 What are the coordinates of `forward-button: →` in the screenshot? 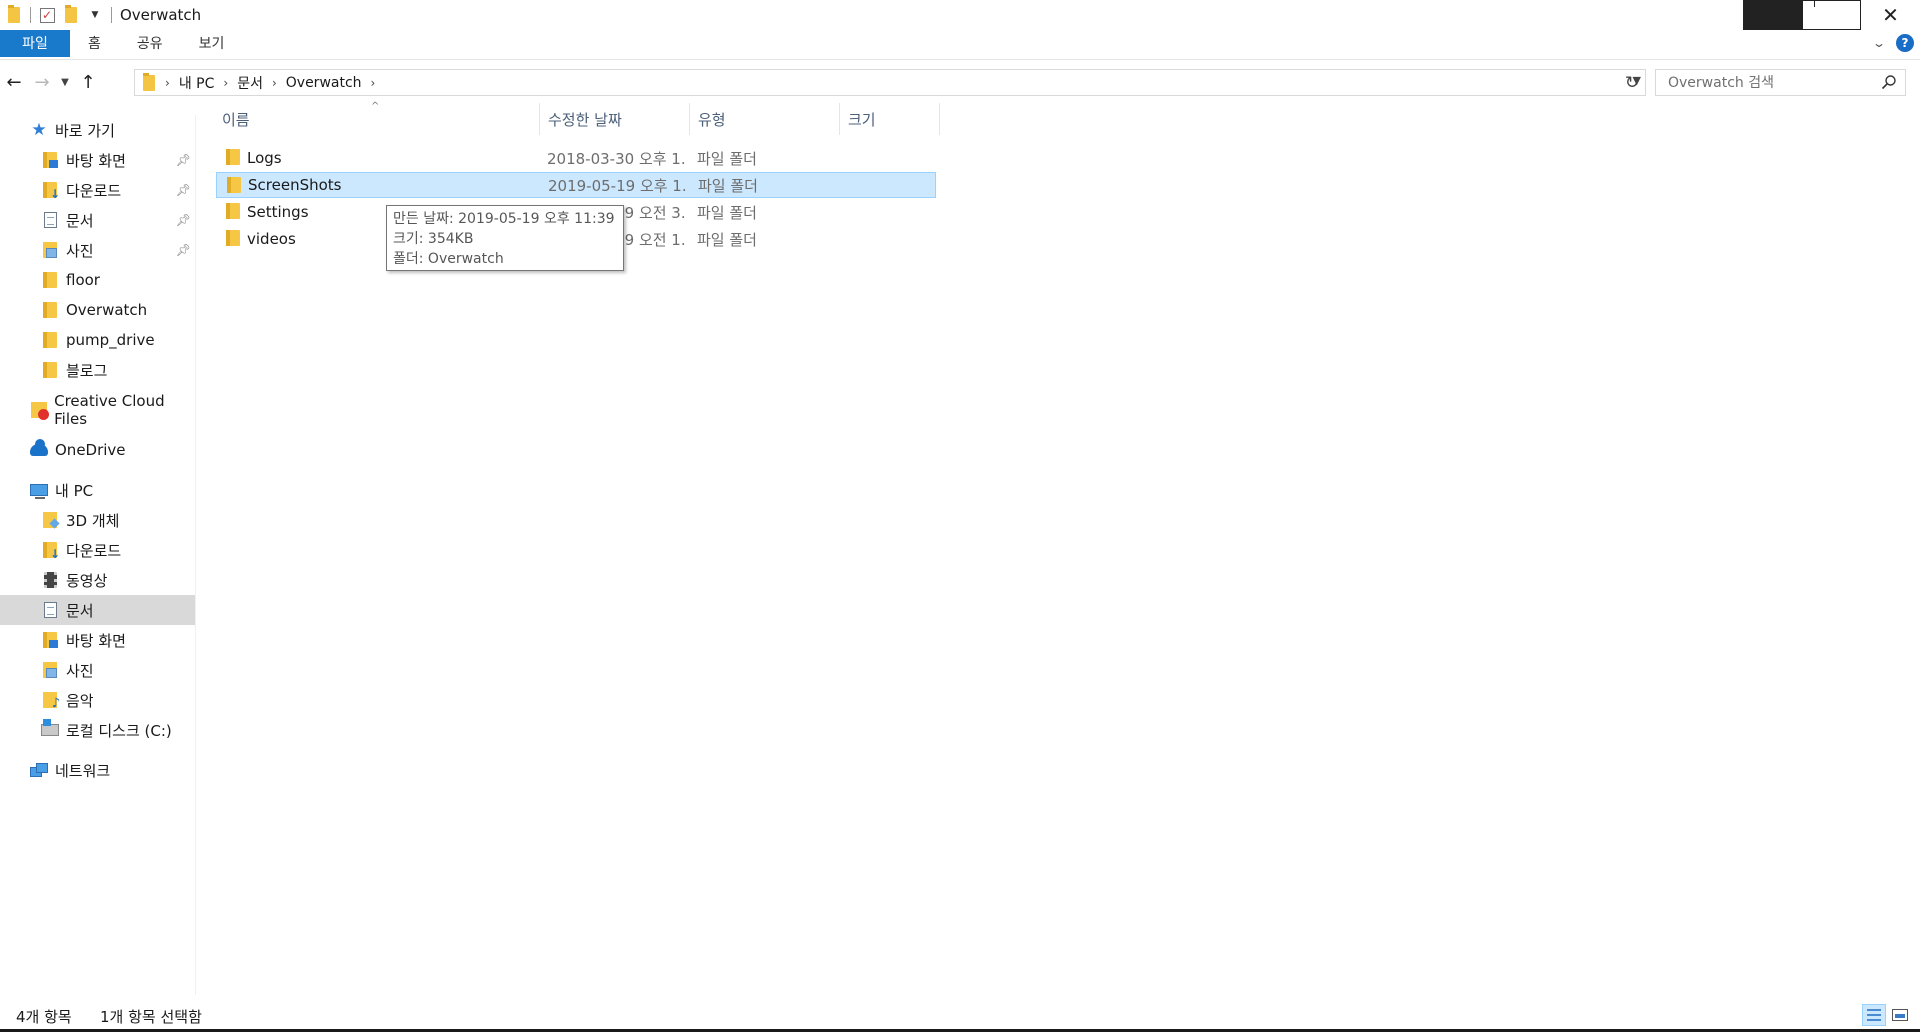 It's located at (42, 82).